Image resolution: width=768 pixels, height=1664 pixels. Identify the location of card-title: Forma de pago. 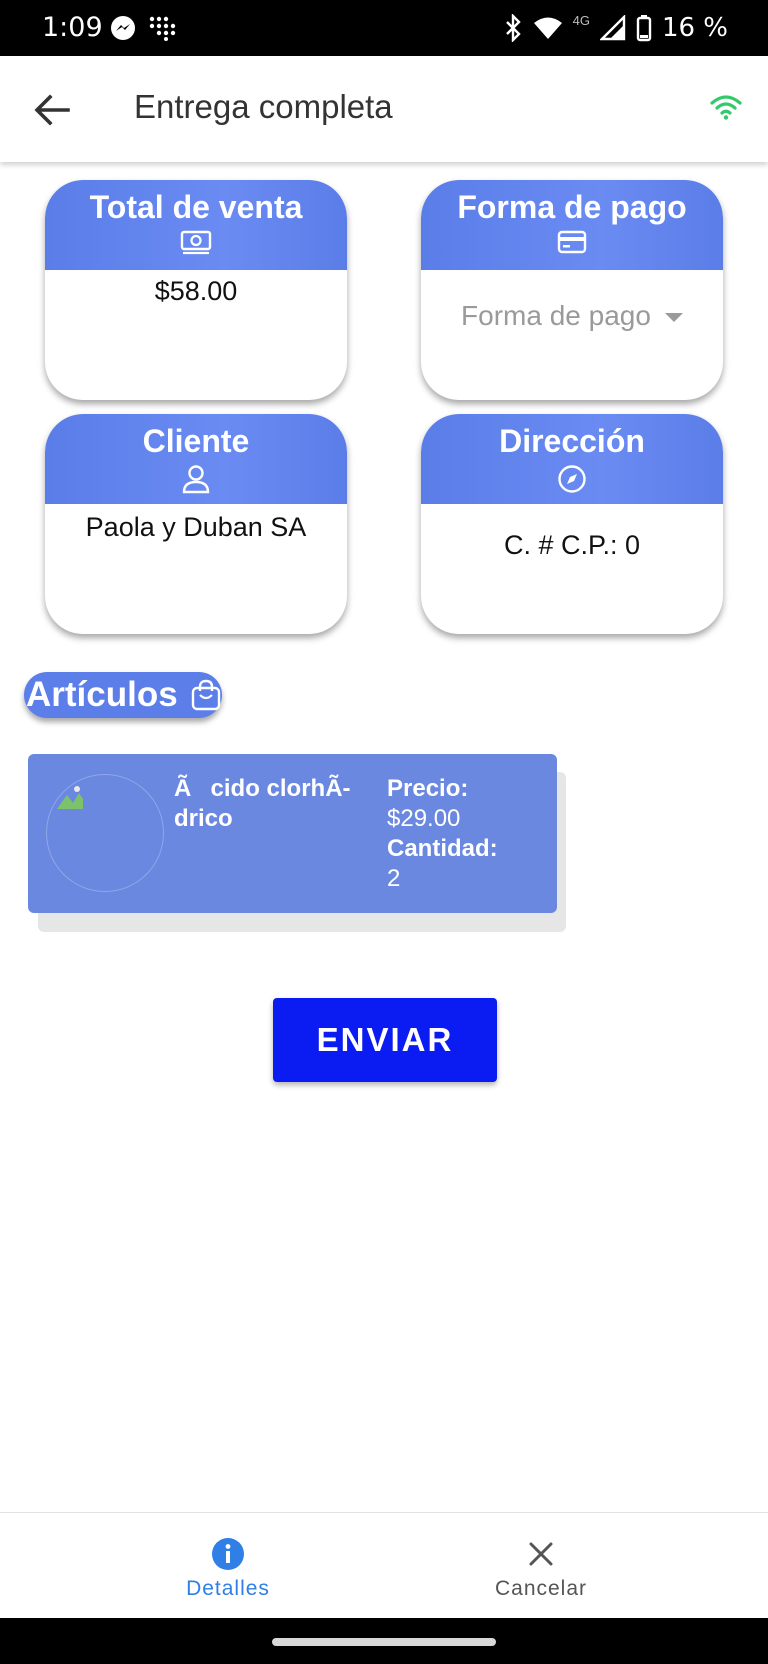
(572, 207).